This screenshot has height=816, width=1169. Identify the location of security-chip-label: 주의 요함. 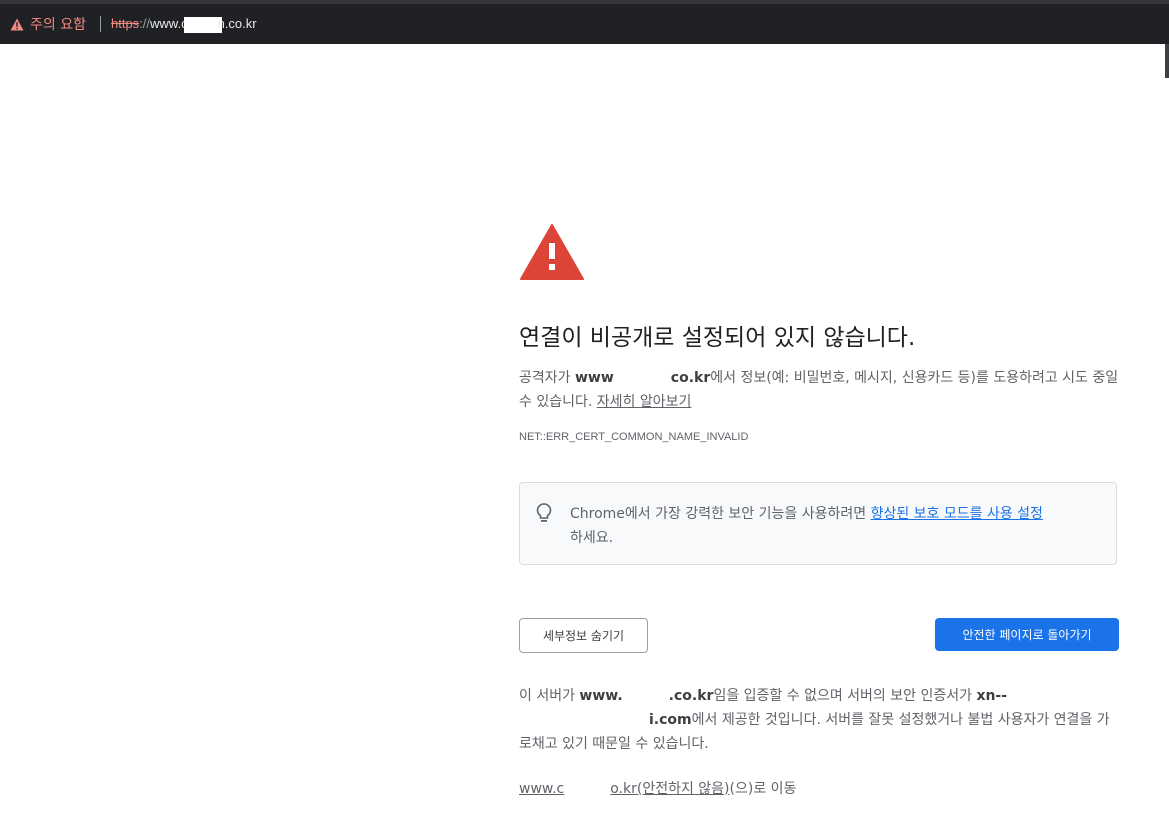
(58, 25).